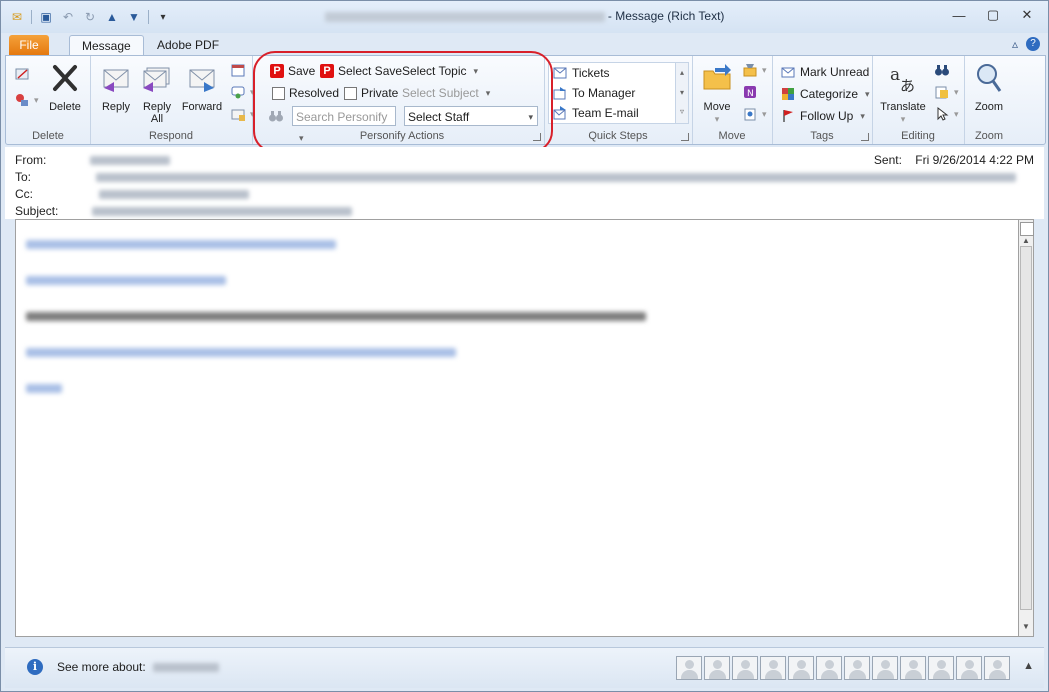 This screenshot has height=692, width=1049. I want to click on svg-text: N, so click(750, 94).